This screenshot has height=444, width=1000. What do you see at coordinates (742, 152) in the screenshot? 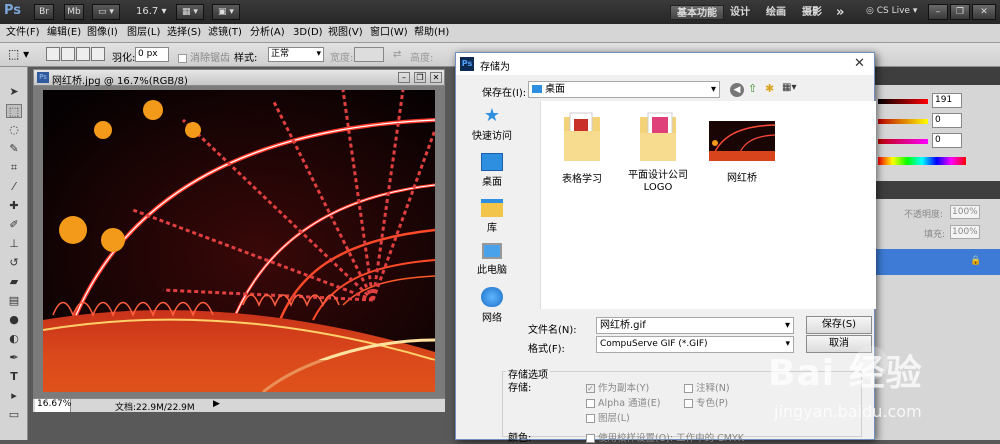
I see `file-item: 网红桥` at bounding box center [742, 152].